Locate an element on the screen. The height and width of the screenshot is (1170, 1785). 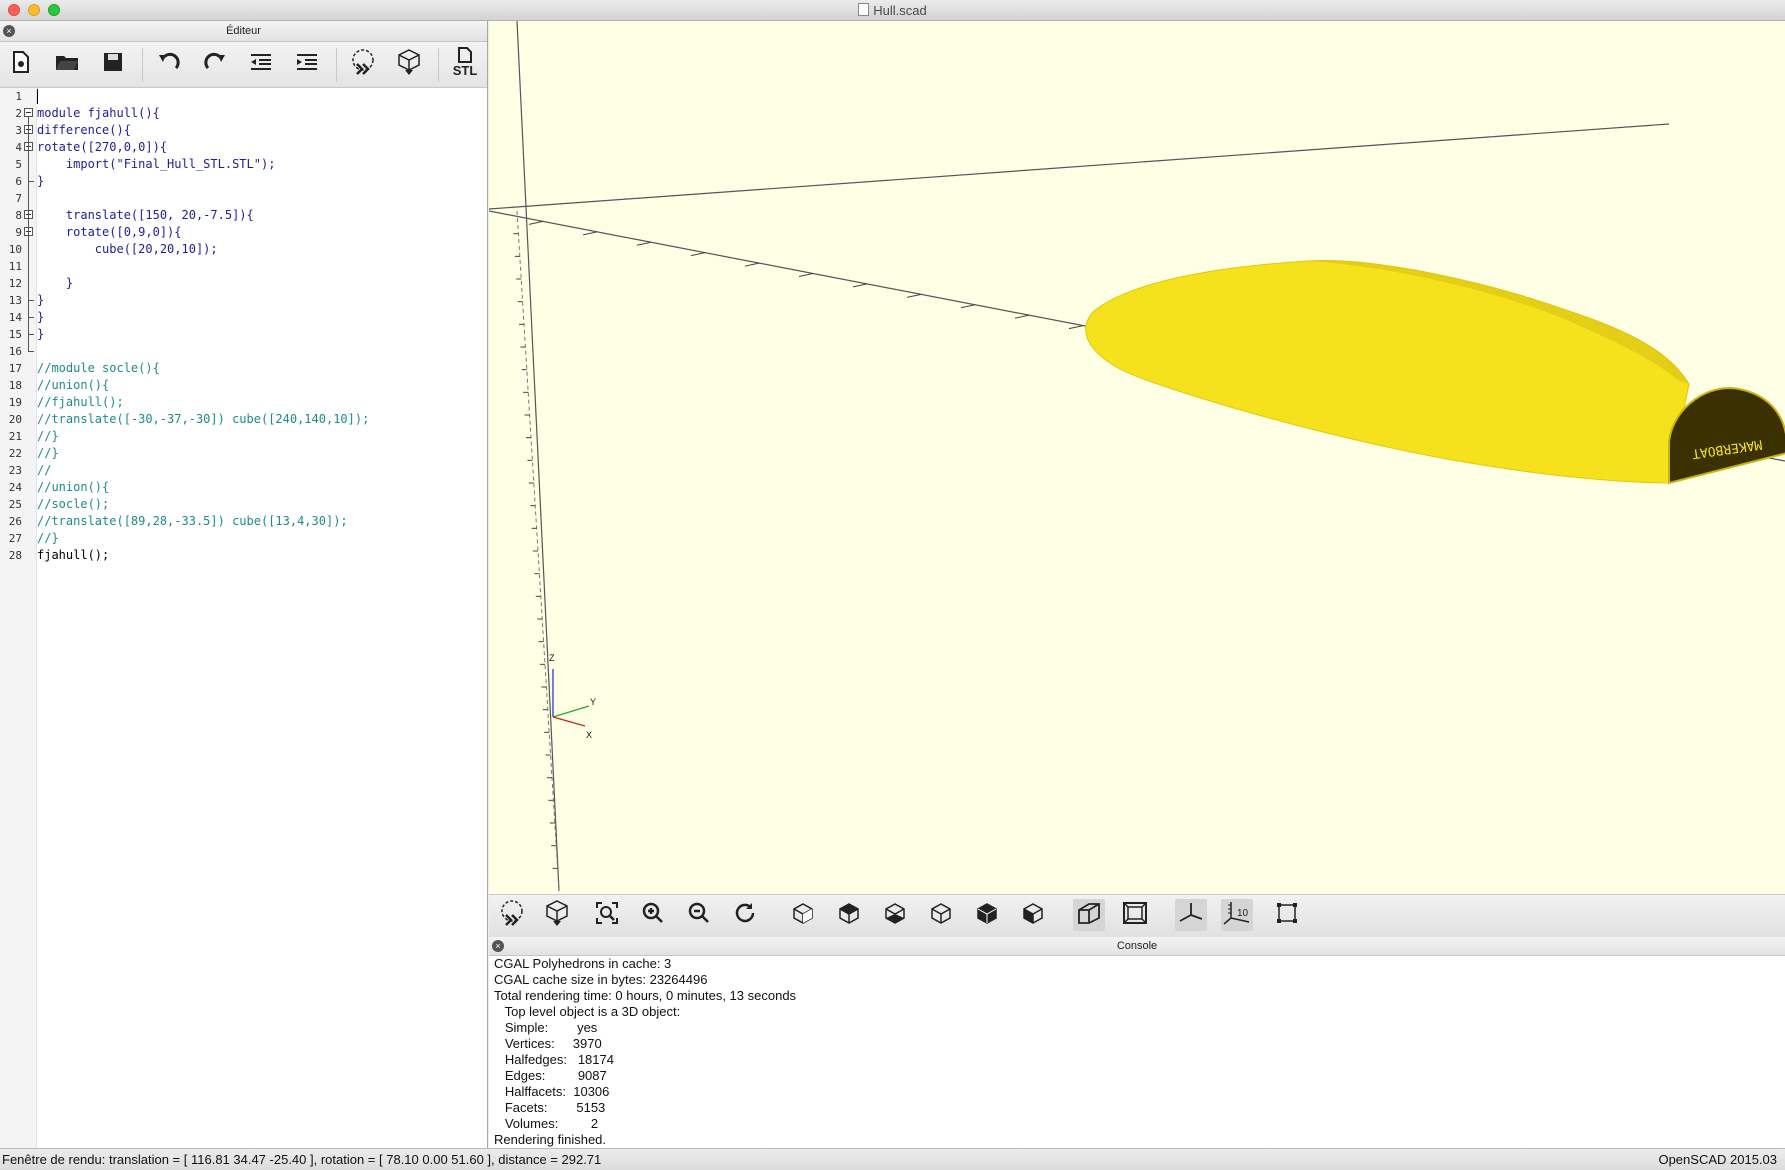
document-icon is located at coordinates (864, 9).